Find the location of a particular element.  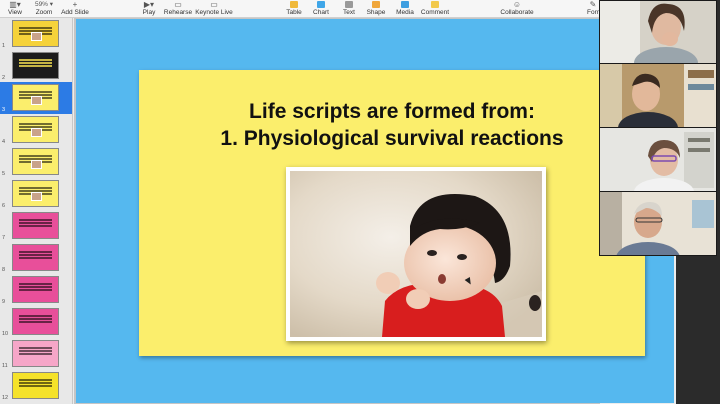

slide-thumbnail-10: 10 is located at coordinates (36, 322).